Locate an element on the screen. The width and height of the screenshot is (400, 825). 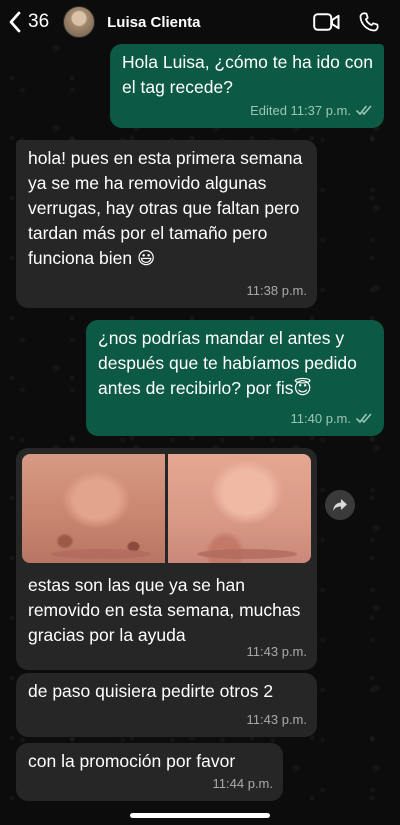
message-text: de paso quisiera pedirte otros 2 is located at coordinates (151, 691).